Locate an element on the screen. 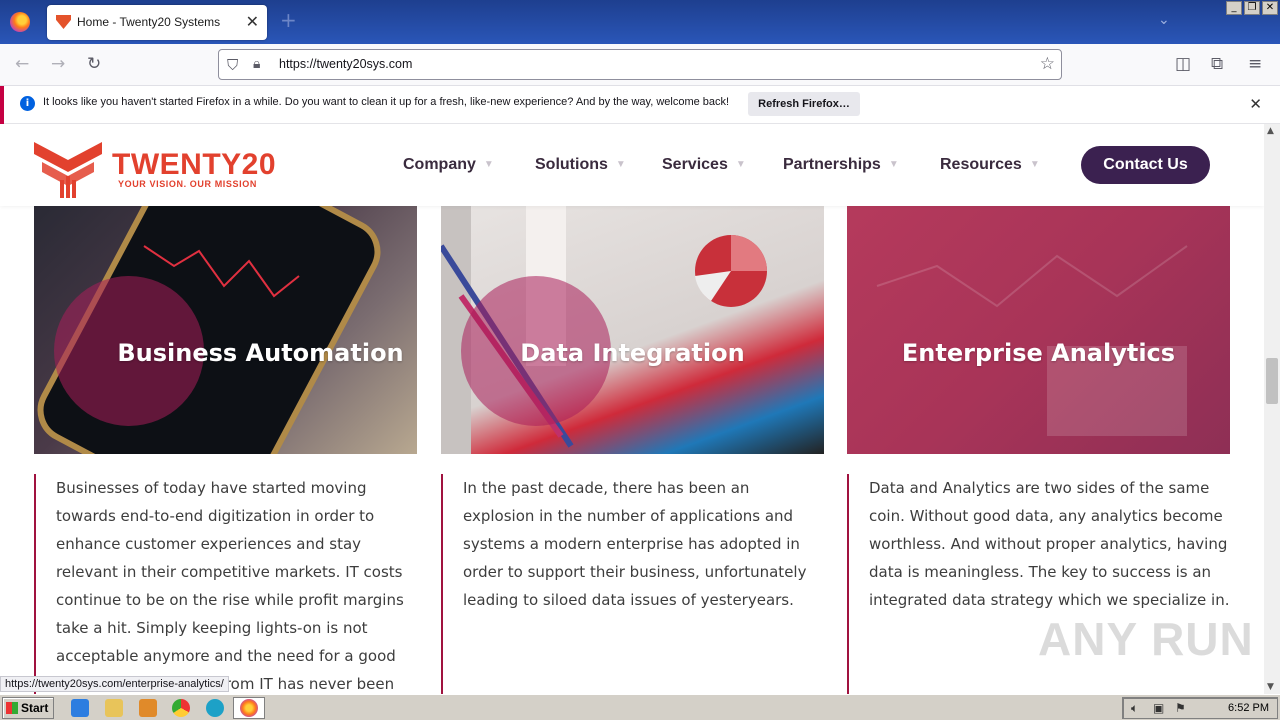  address-bar: ⛉ 🔒︎ https://twenty20sys.com ☆ is located at coordinates (640, 64).